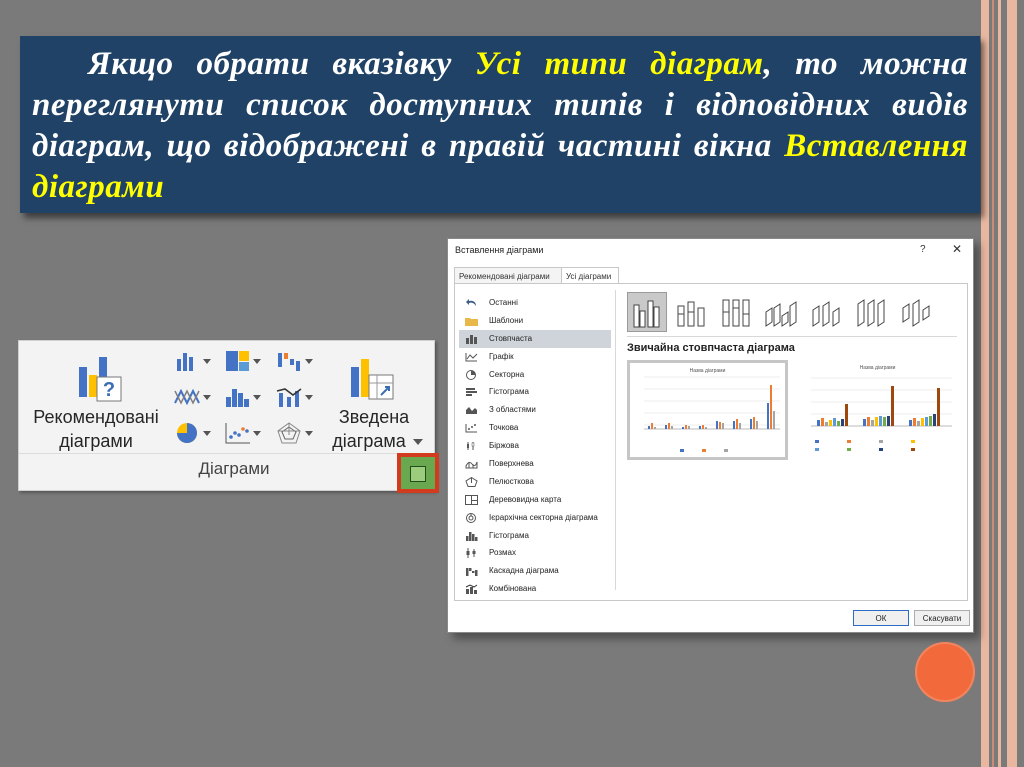 Image resolution: width=1024 pixels, height=767 pixels. Describe the element at coordinates (535, 518) in the screenshot. I see `type-item-sunburst: Ієрархічна секторна діаграма` at that location.